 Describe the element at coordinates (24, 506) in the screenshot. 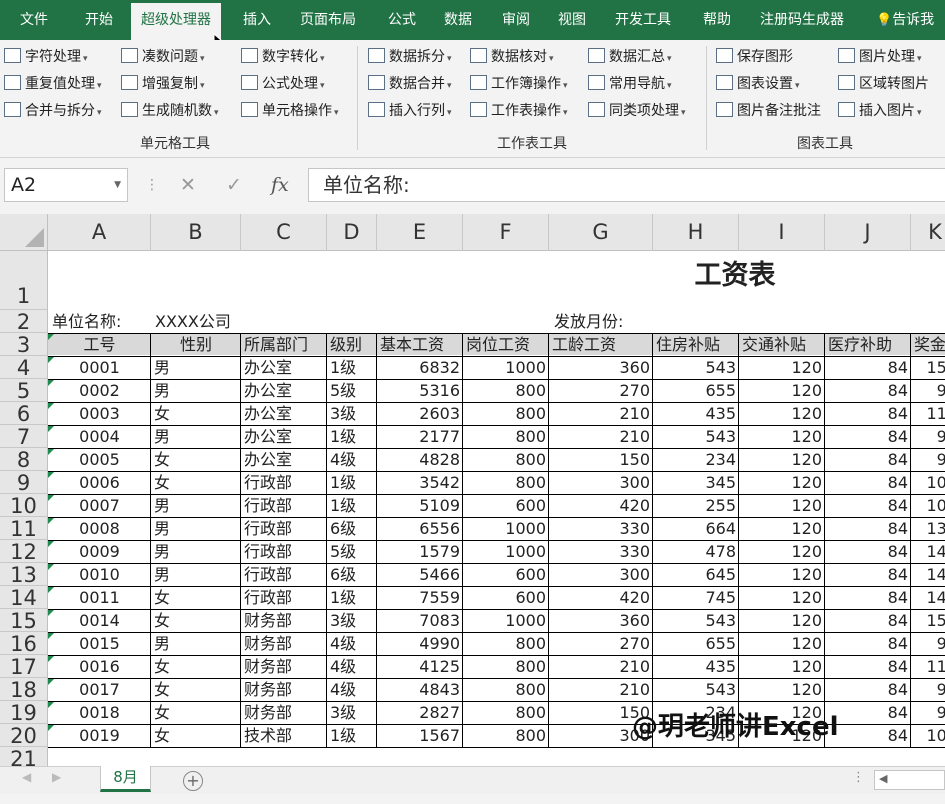

I see `row-header-10: 10` at that location.